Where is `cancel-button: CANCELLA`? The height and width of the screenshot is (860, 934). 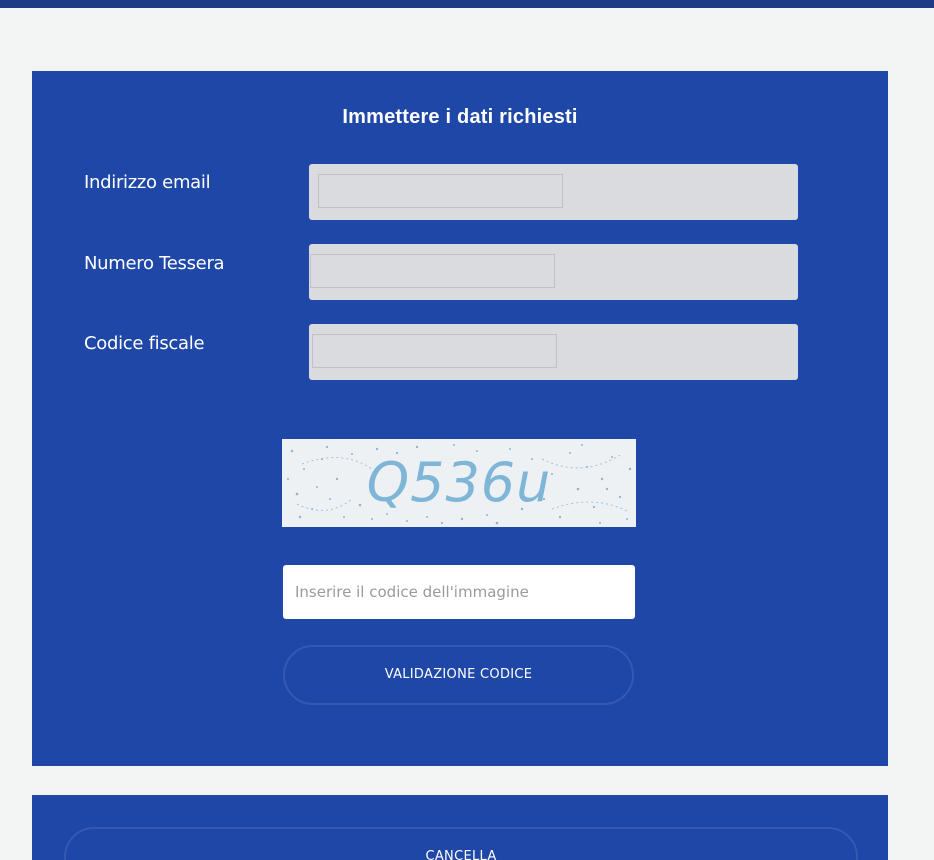 cancel-button: CANCELLA is located at coordinates (461, 843).